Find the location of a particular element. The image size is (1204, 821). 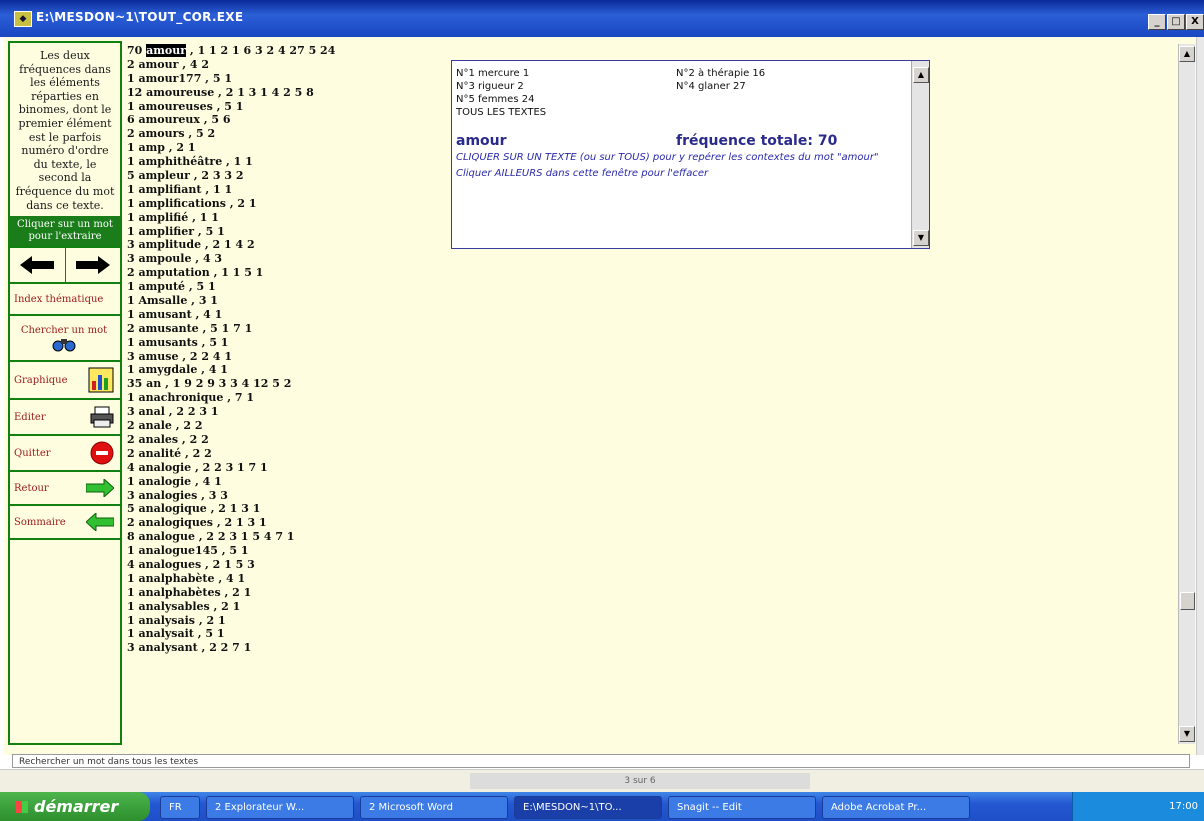

status-bar: Rechercher un mot dans tous les textes is located at coordinates (601, 761).